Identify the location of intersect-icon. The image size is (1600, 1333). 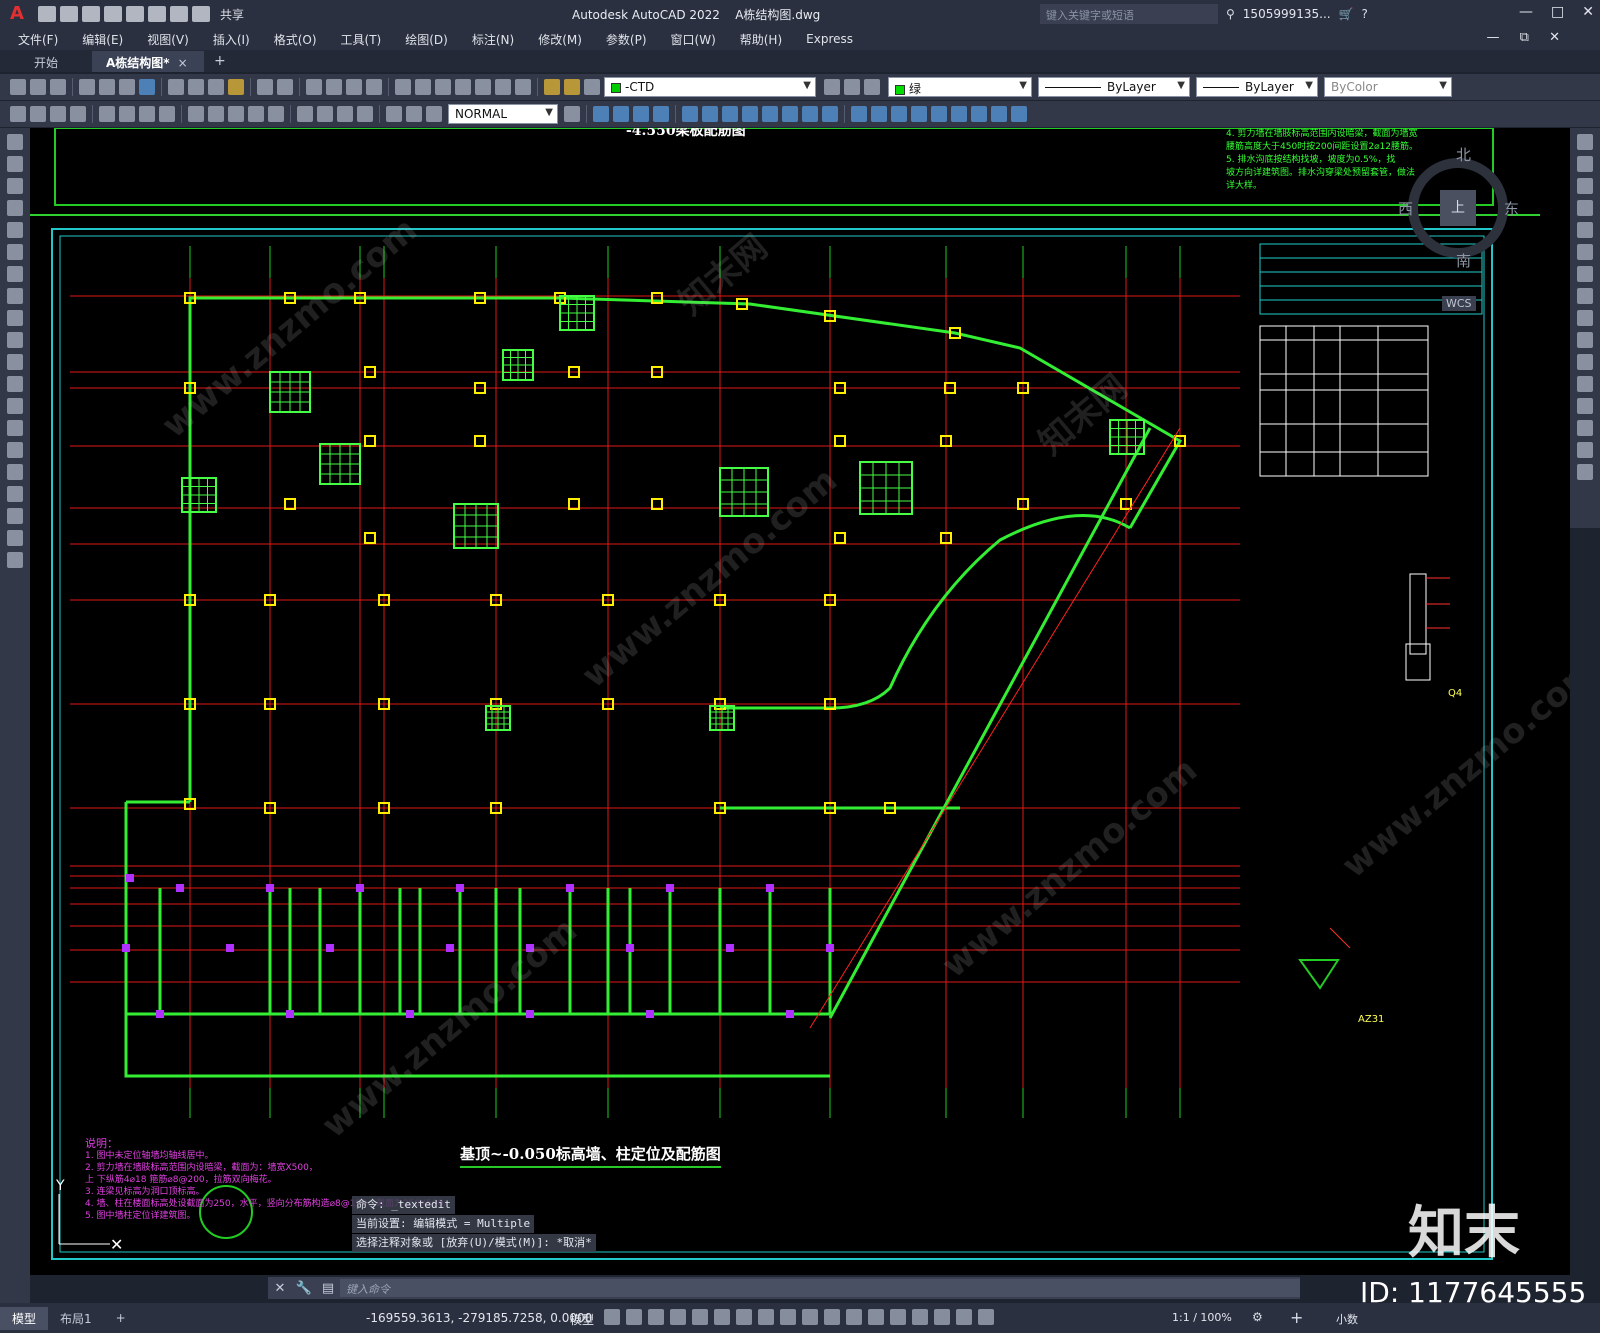
(830, 114).